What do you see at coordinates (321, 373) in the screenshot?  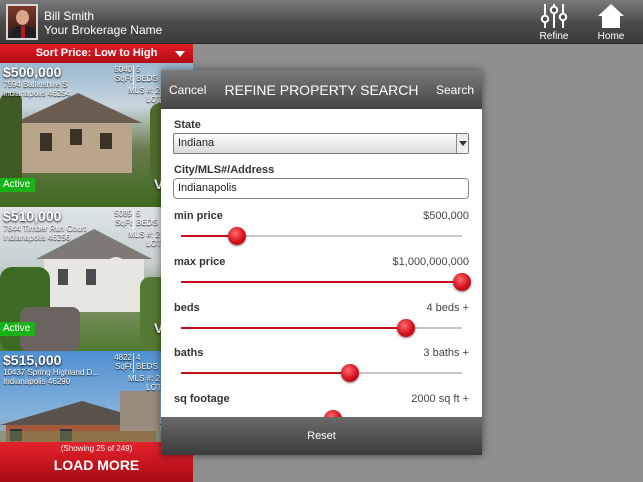 I see `baths-slider` at bounding box center [321, 373].